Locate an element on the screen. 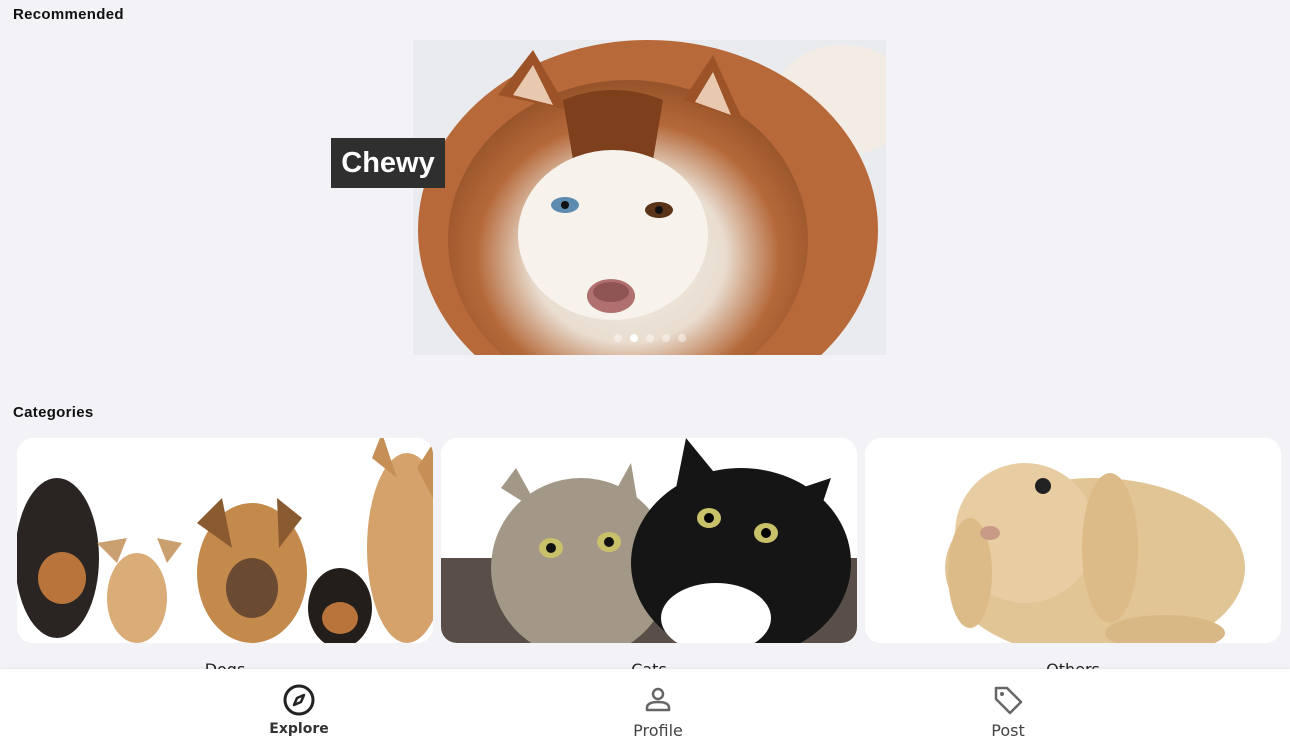  dogs-photo is located at coordinates (225, 540).